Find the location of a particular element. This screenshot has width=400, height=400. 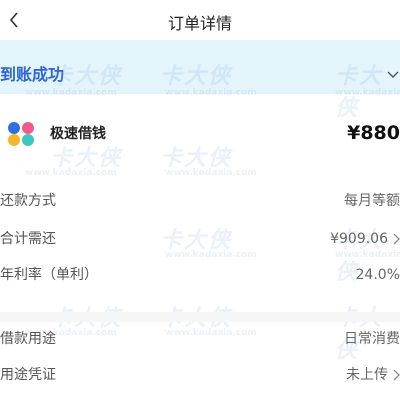

section-divider is located at coordinates (200, 317).